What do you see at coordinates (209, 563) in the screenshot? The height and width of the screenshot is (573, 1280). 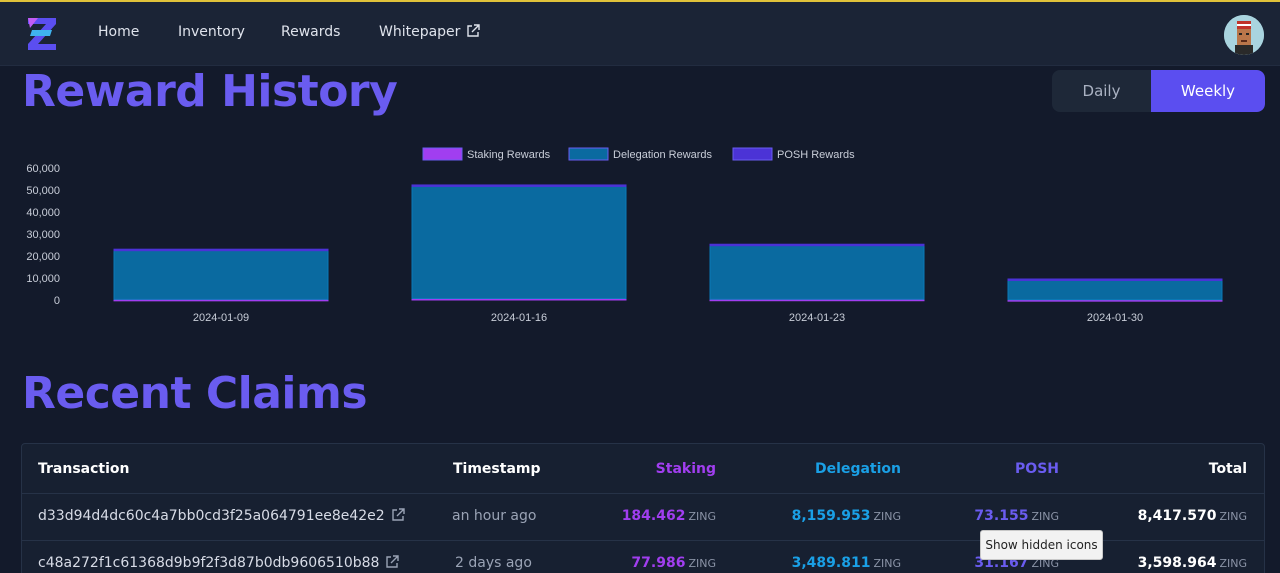 I see `tx-hash: c48a272f1c61368d9b9f2f3d87b0db9606510b88` at bounding box center [209, 563].